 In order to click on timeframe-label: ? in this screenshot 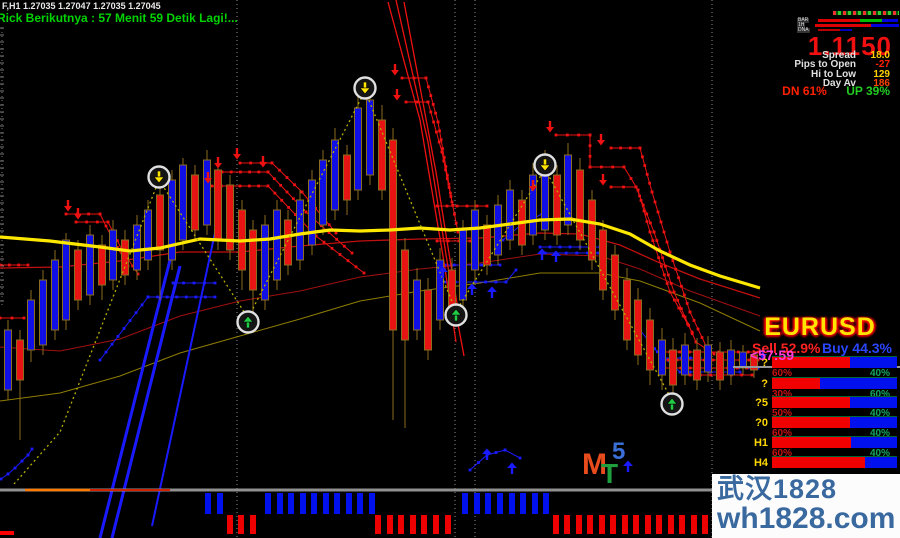, I will do `click(764, 384)`.